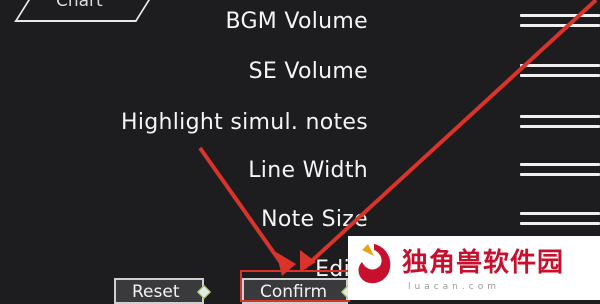 The height and width of the screenshot is (304, 600). I want to click on setting-label-note-size: Note Size, so click(314, 219).